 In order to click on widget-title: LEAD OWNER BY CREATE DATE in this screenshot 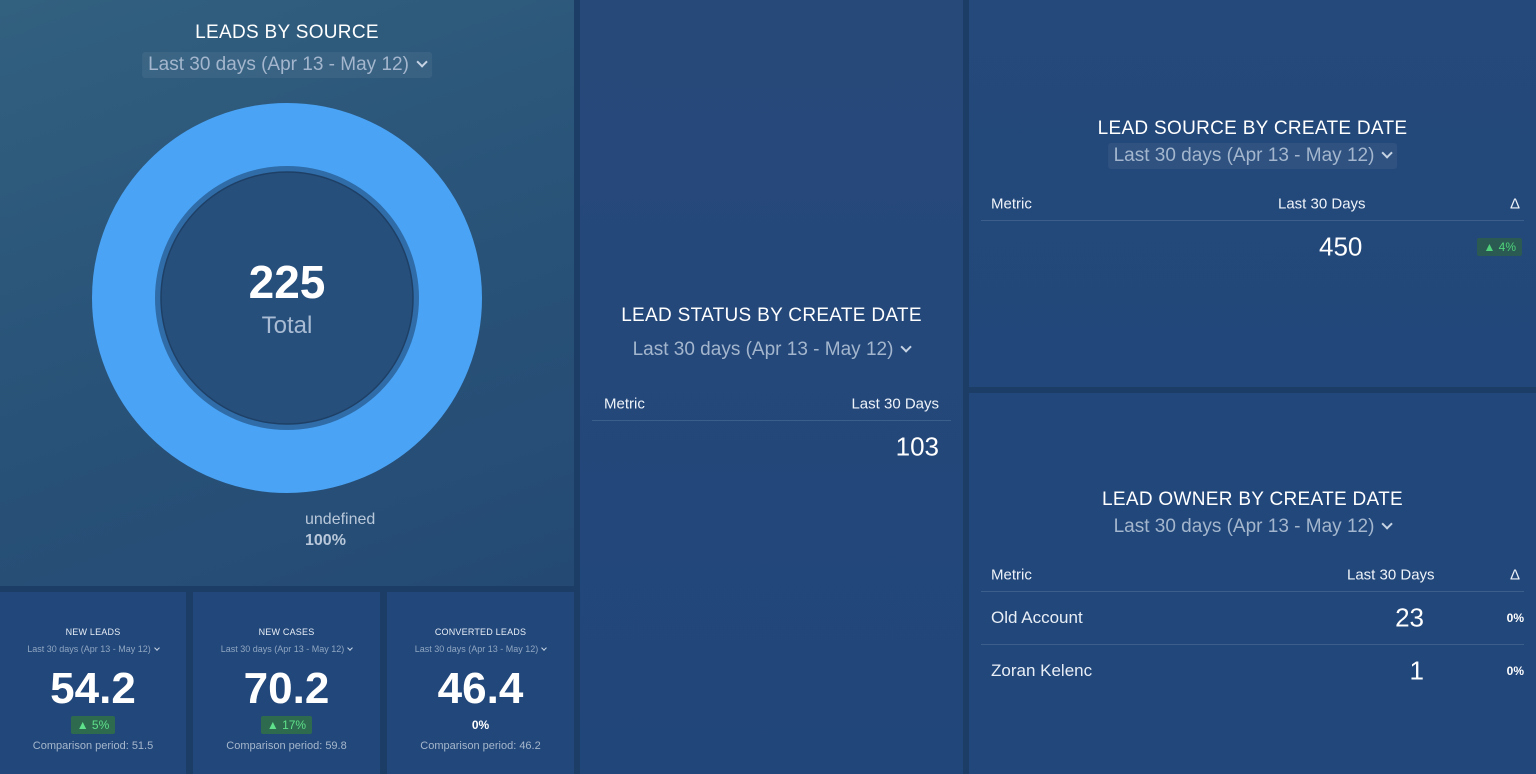, I will do `click(1252, 499)`.